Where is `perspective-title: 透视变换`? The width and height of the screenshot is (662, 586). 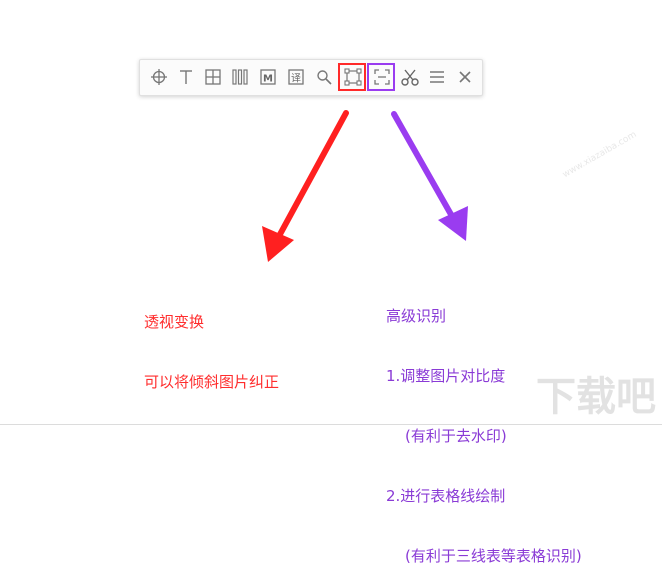
perspective-title: 透视变换 is located at coordinates (174, 322).